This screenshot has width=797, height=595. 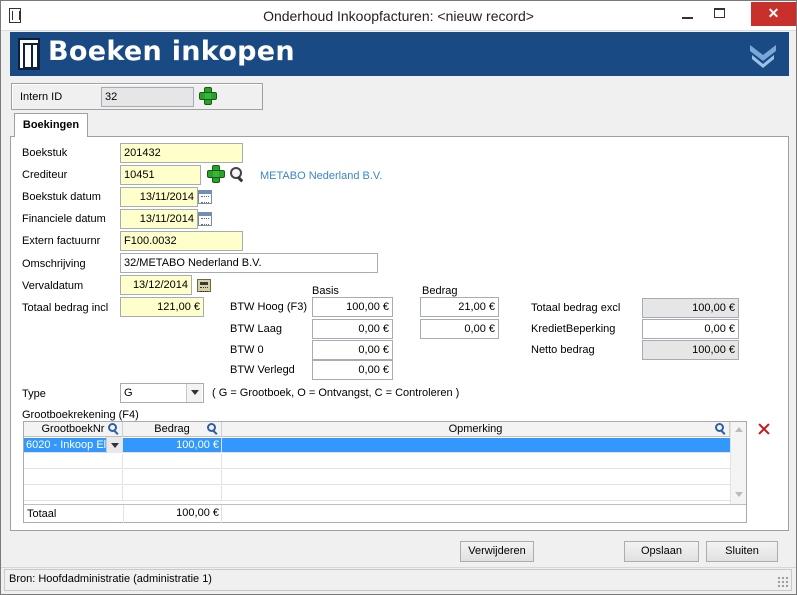 I want to click on omschrijving-field: 32/METABO Nederland B.V., so click(x=249, y=263).